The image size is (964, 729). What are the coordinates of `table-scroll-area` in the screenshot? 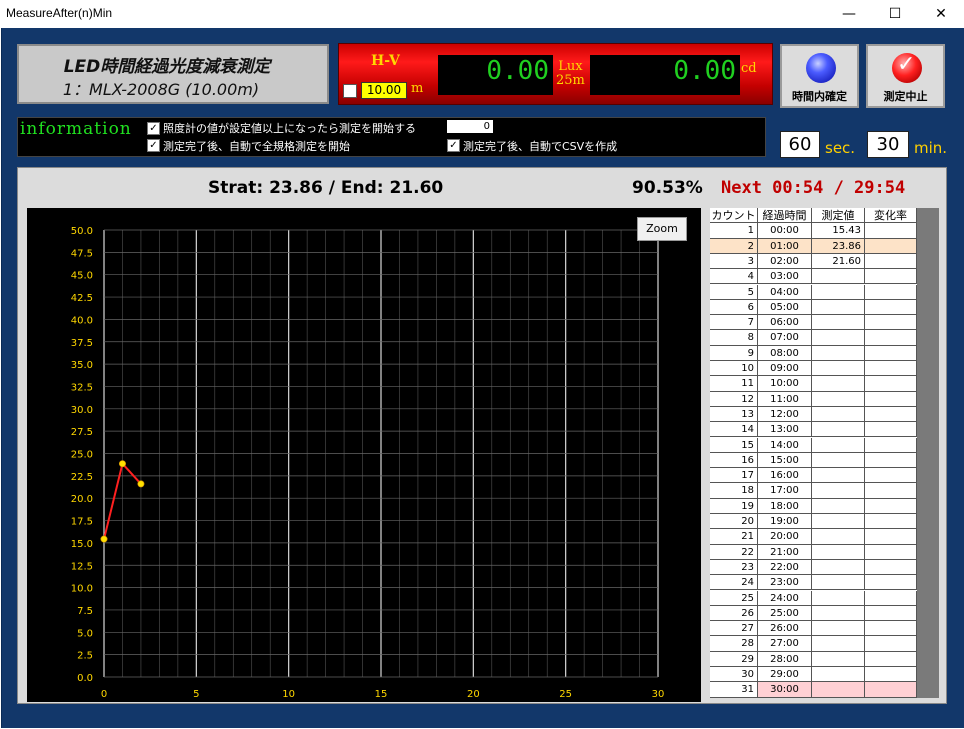 It's located at (928, 453).